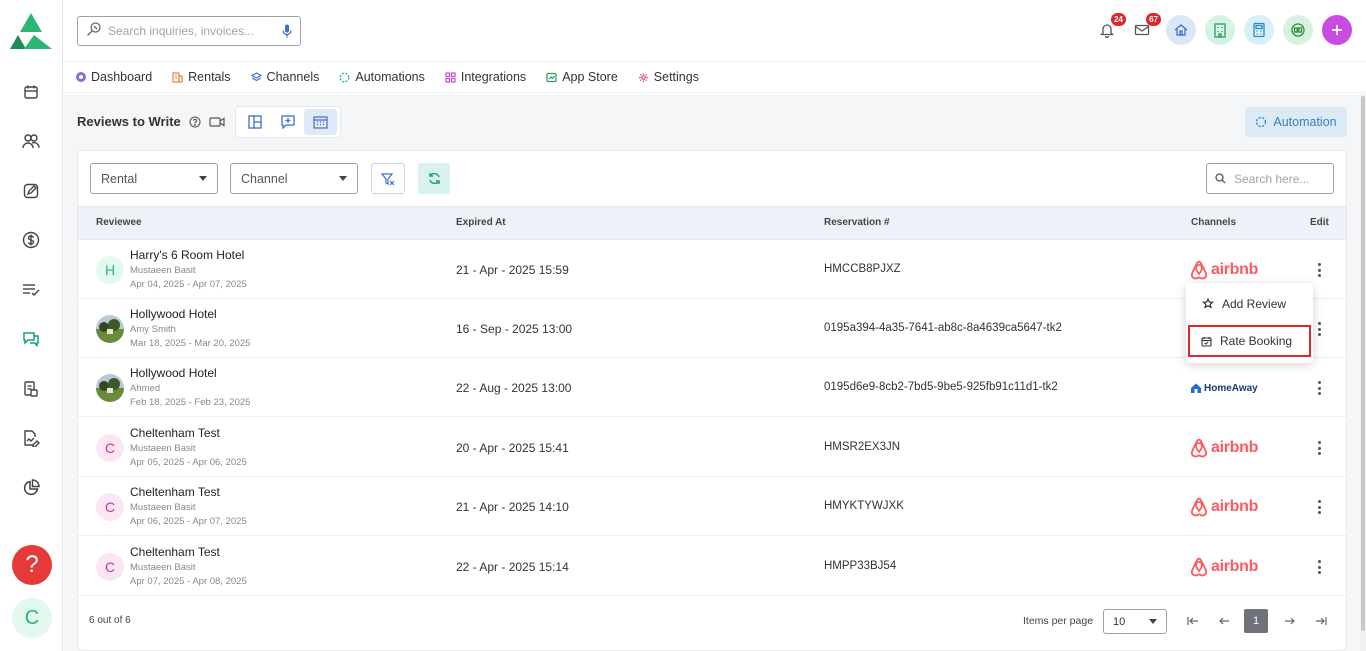 The image size is (1366, 651). Describe the element at coordinates (1259, 30) in the screenshot. I see `calculator-button` at that location.